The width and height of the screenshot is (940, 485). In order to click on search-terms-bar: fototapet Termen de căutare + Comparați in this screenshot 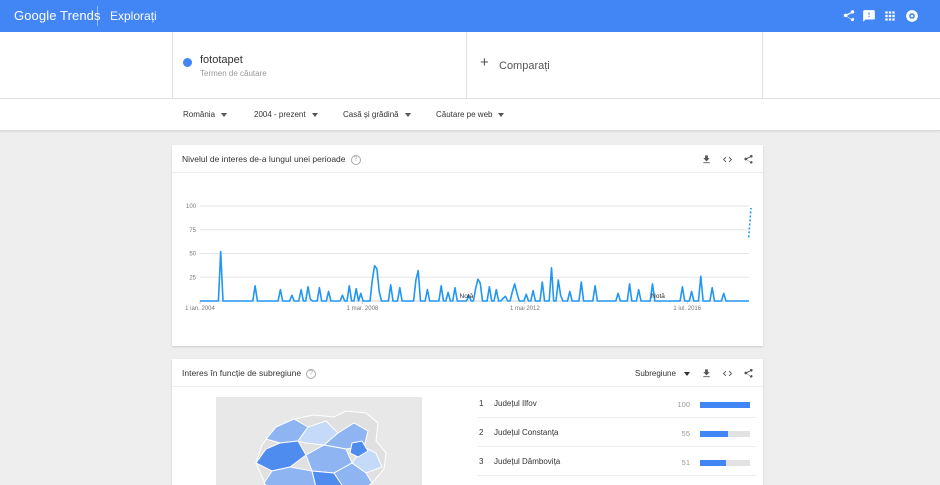, I will do `click(470, 65)`.